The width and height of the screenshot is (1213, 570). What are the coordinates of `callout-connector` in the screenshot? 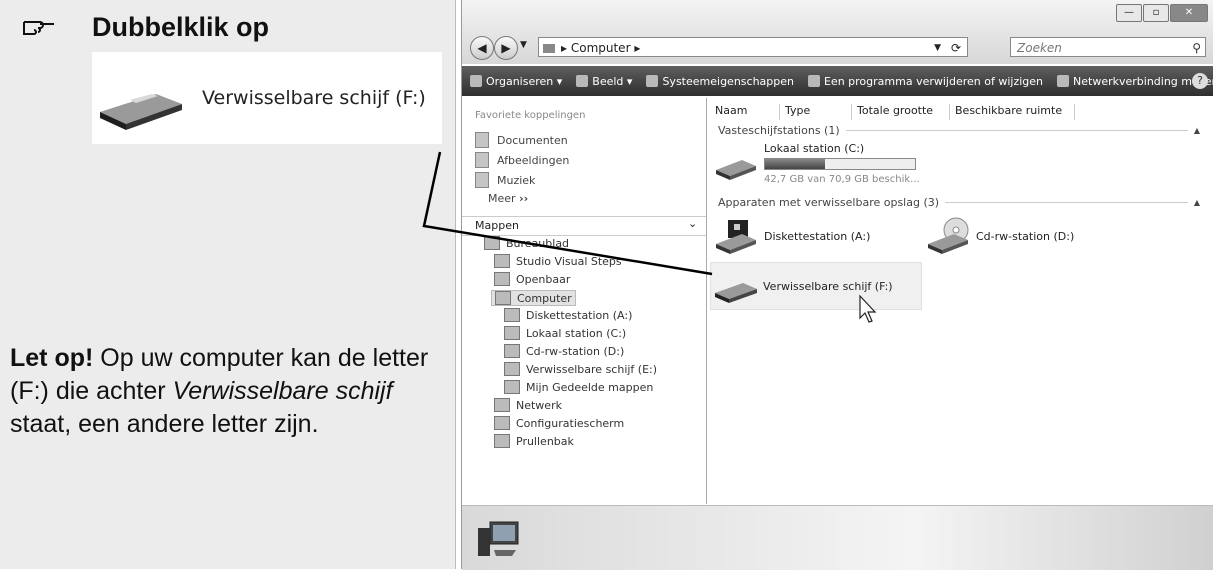 It's located at (567, 213).